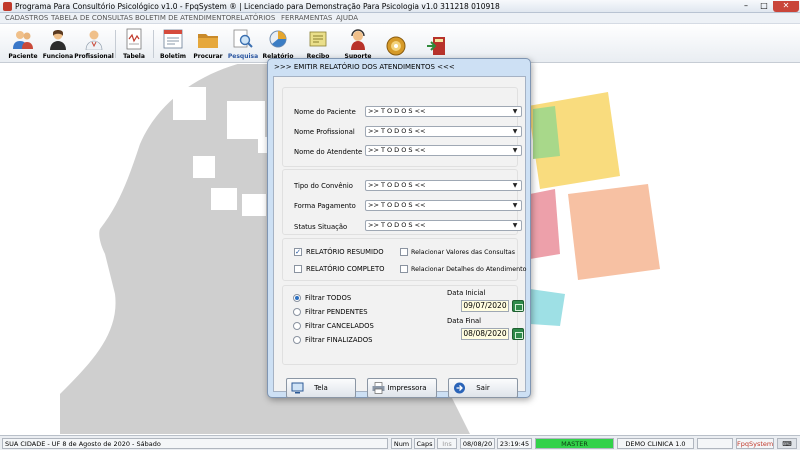 The width and height of the screenshot is (800, 450). What do you see at coordinates (485, 306) in the screenshot?
I see `start-date-field: 09/07/2020` at bounding box center [485, 306].